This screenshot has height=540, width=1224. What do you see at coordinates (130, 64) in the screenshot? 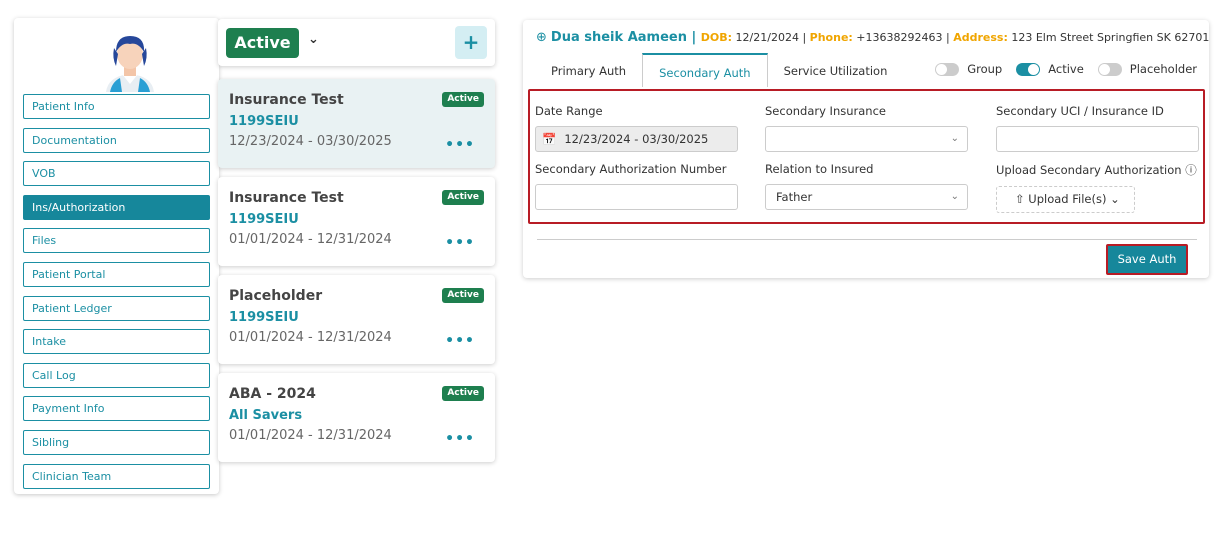
I see `doctor-avatar-icon` at bounding box center [130, 64].